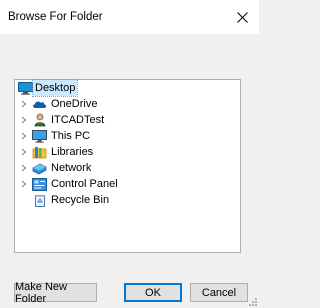 Image resolution: width=320 pixels, height=308 pixels. I want to click on cancel-button: Cancel, so click(219, 292).